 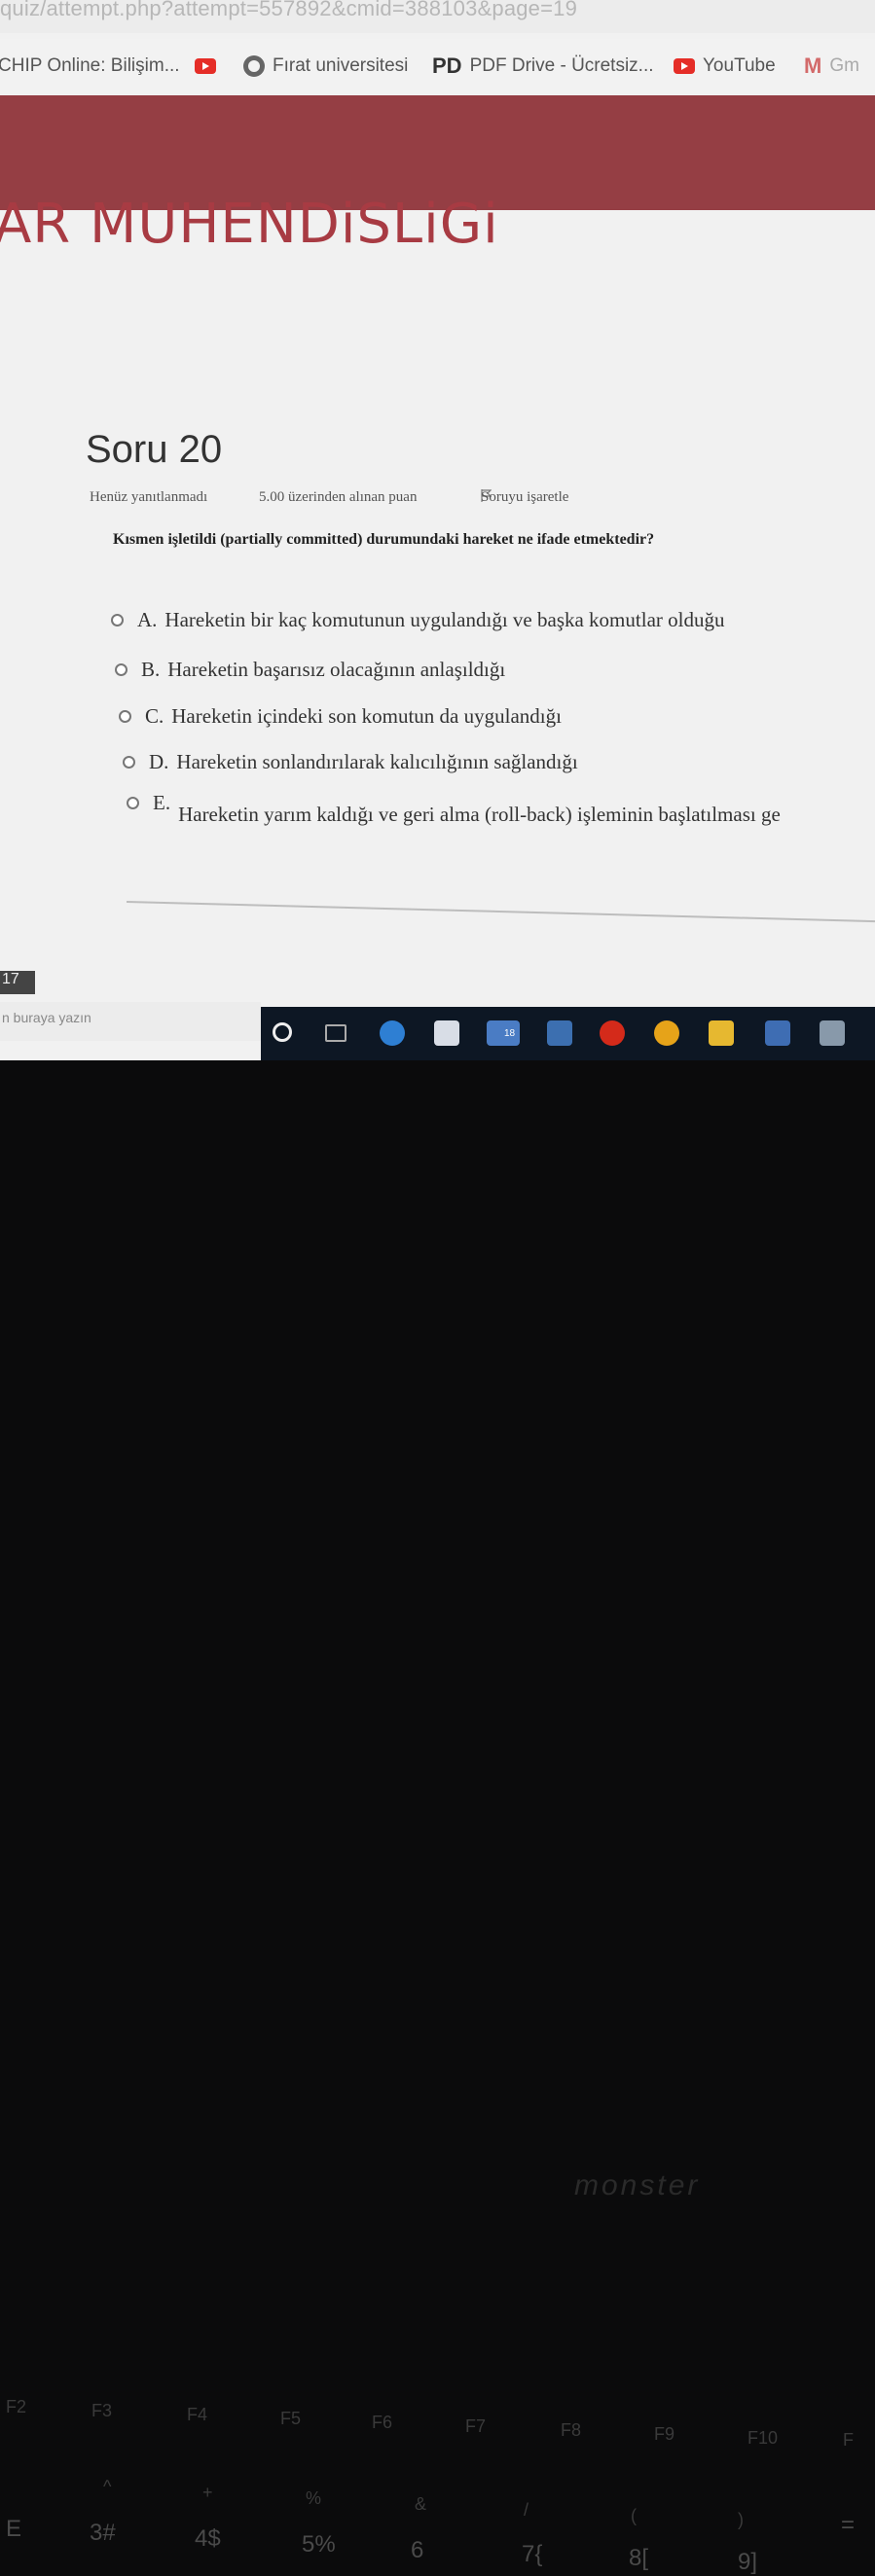 What do you see at coordinates (739, 65) in the screenshot?
I see `bookmark-label: YouTube` at bounding box center [739, 65].